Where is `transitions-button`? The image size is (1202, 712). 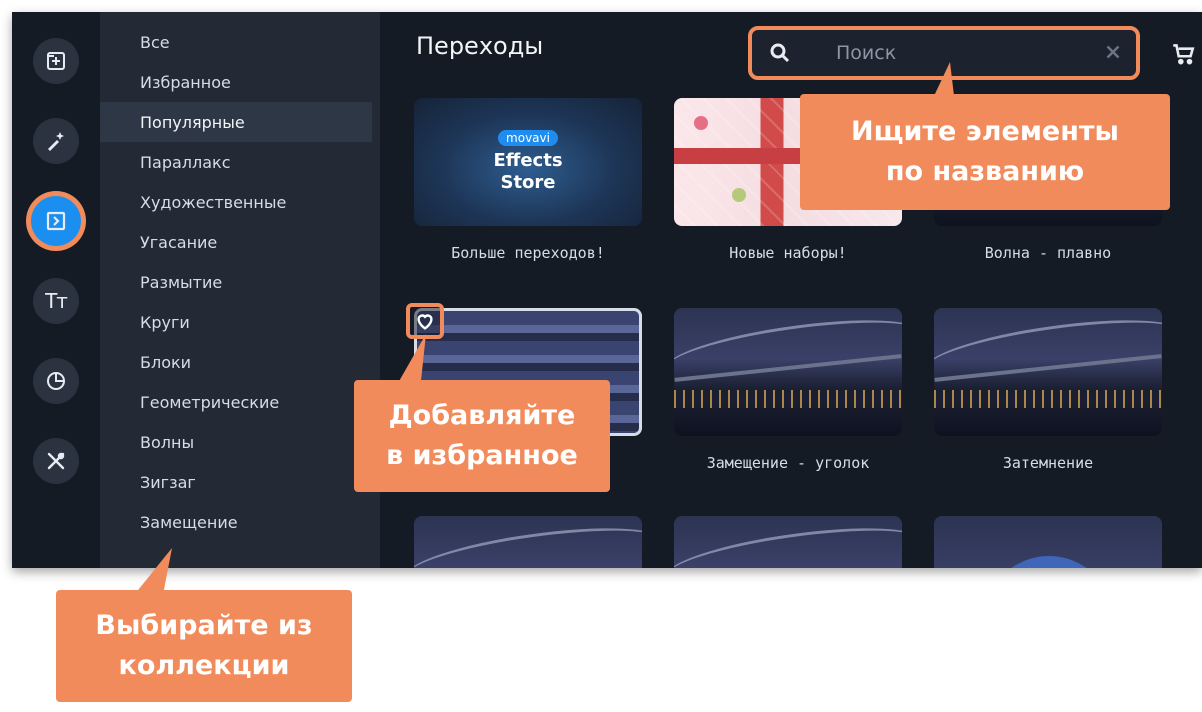
transitions-button is located at coordinates (56, 221).